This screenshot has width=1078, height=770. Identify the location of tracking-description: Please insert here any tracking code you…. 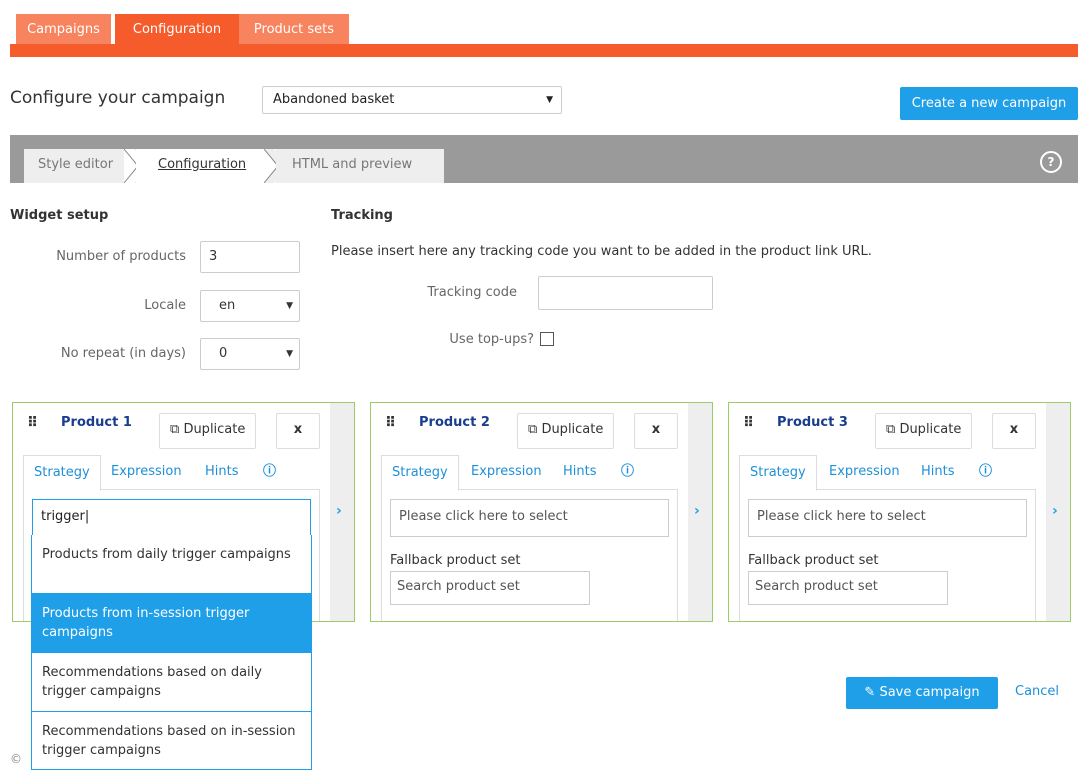
(601, 251).